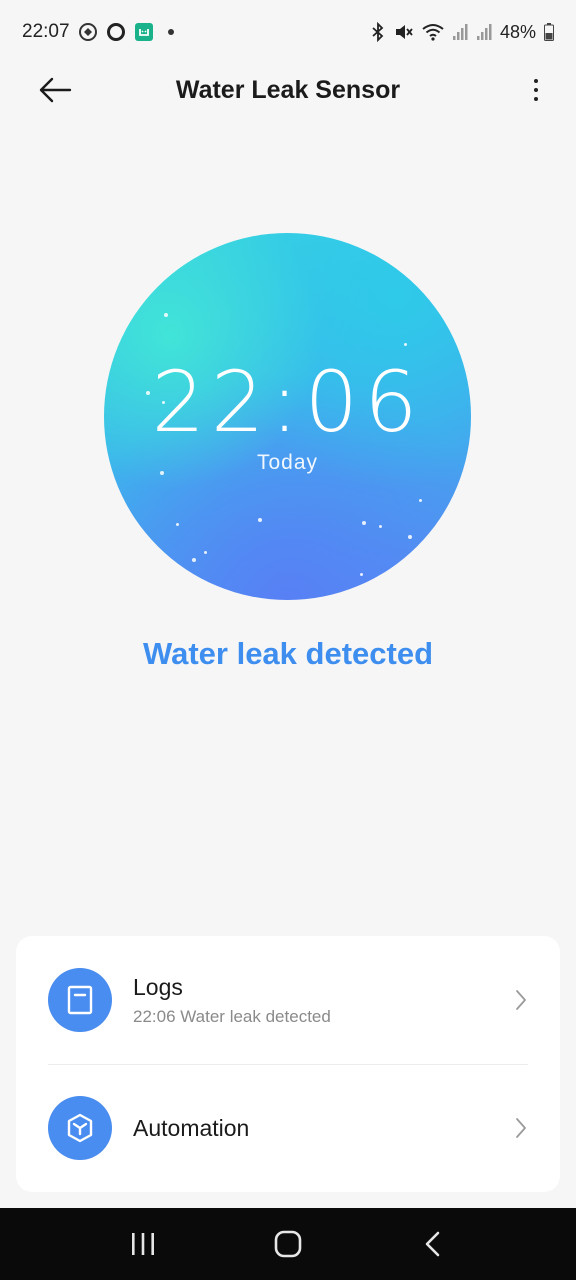 The image size is (576, 1280). Describe the element at coordinates (232, 1000) in the screenshot. I see `logs-text: Logs 22:06 Water leak detected` at that location.